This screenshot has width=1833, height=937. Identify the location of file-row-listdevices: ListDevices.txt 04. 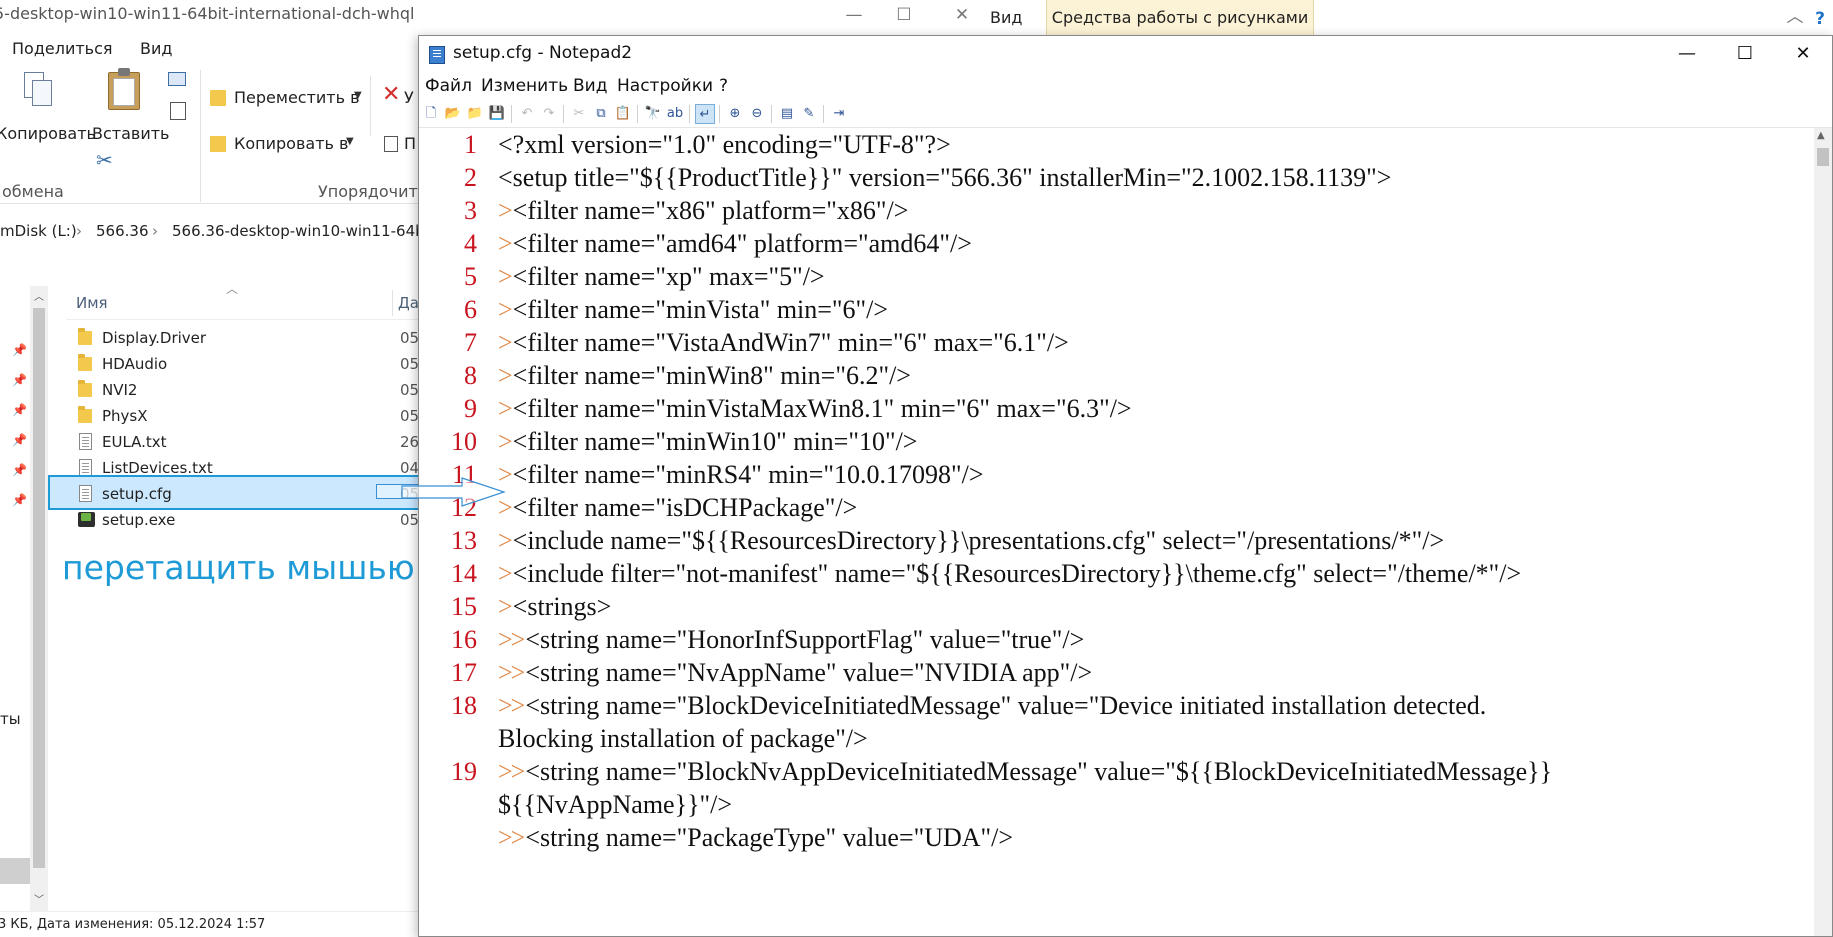
(245, 465).